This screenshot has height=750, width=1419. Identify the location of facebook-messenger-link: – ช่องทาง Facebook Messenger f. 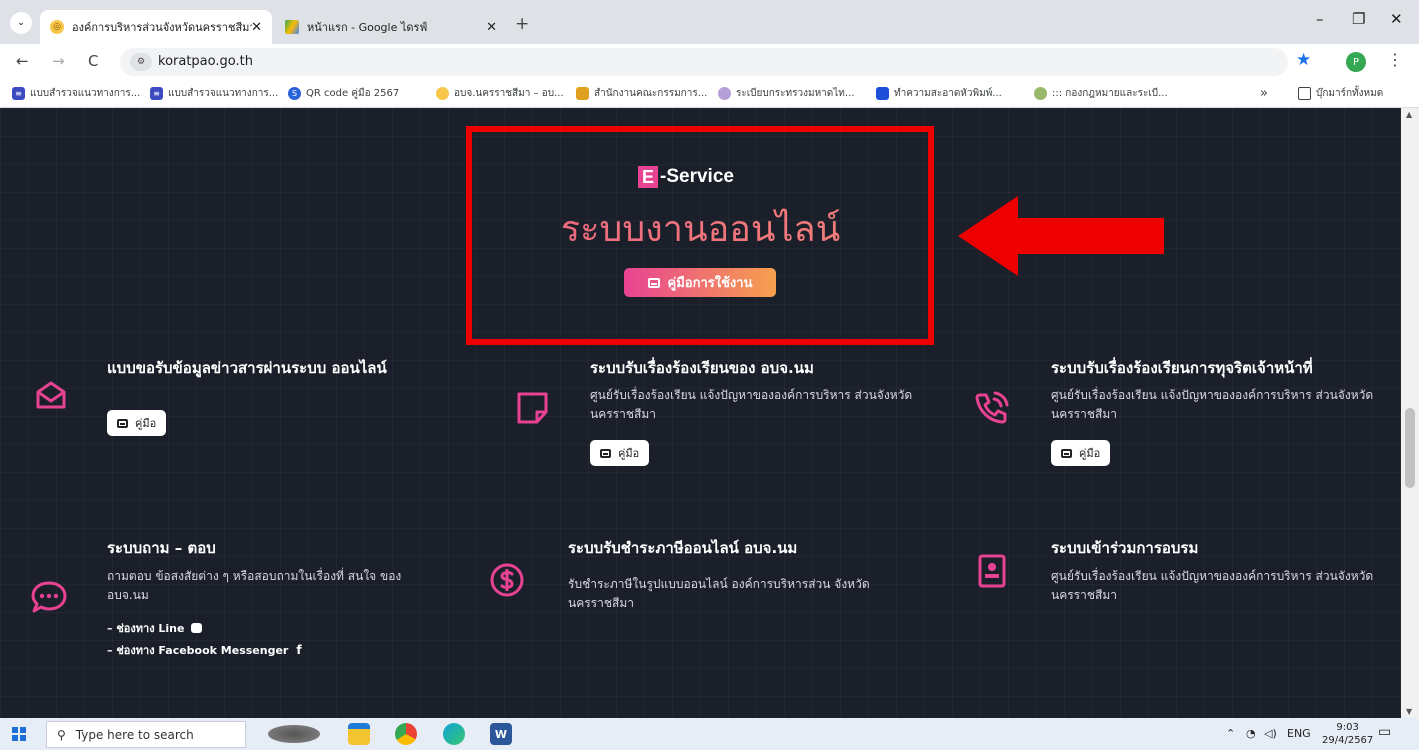
(204, 650).